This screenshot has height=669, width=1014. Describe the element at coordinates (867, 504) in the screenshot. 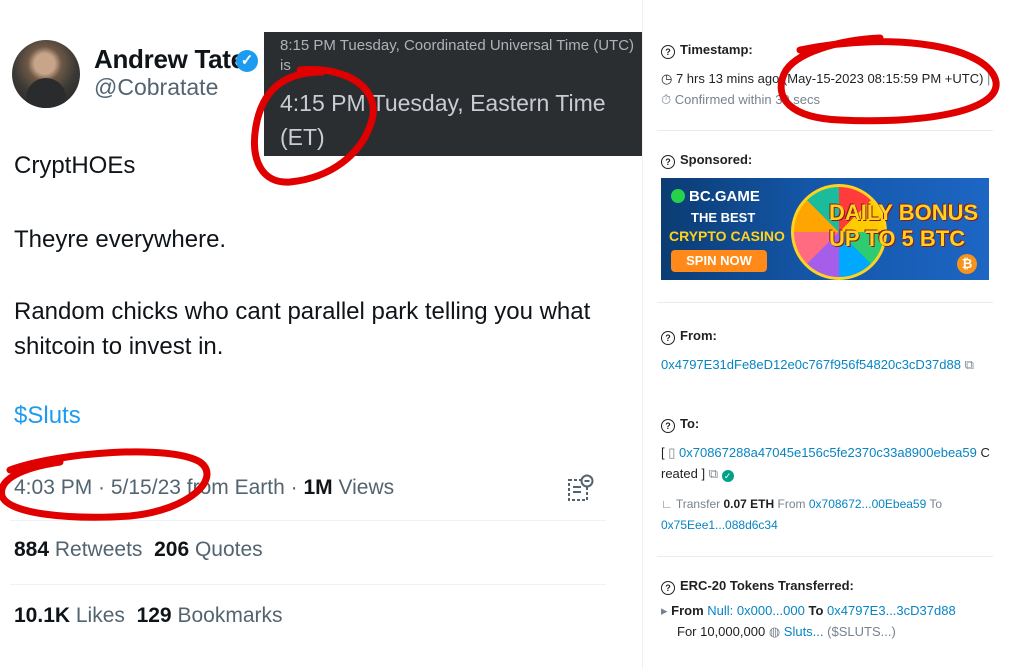

I see `transfer-from-link: 0x708672...00Ebea59` at that location.